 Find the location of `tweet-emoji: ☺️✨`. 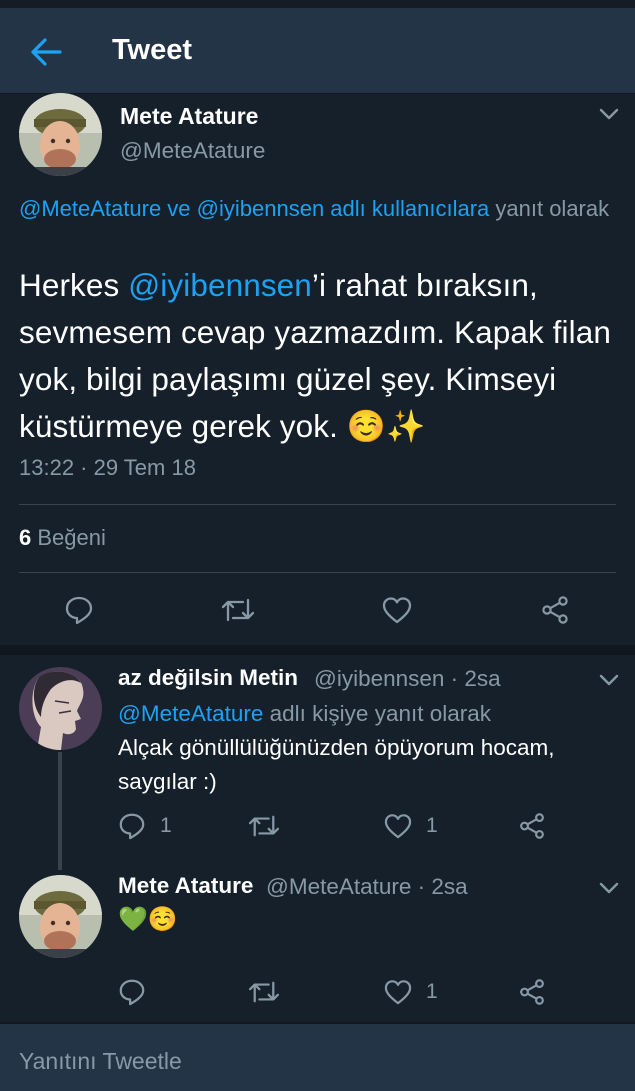

tweet-emoji: ☺️✨ is located at coordinates (386, 427).